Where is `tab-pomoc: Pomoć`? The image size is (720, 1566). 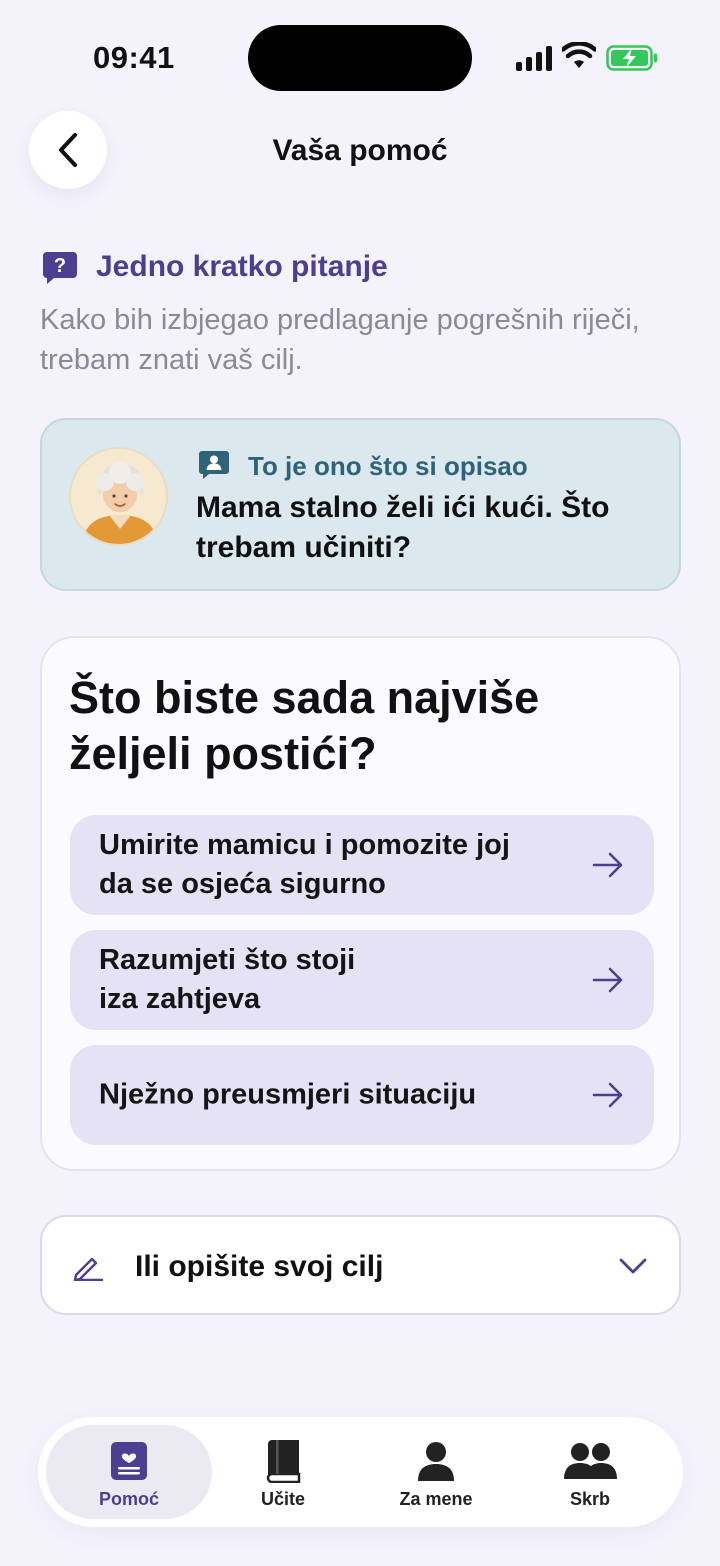
tab-pomoc: Pomoć is located at coordinates (129, 1472).